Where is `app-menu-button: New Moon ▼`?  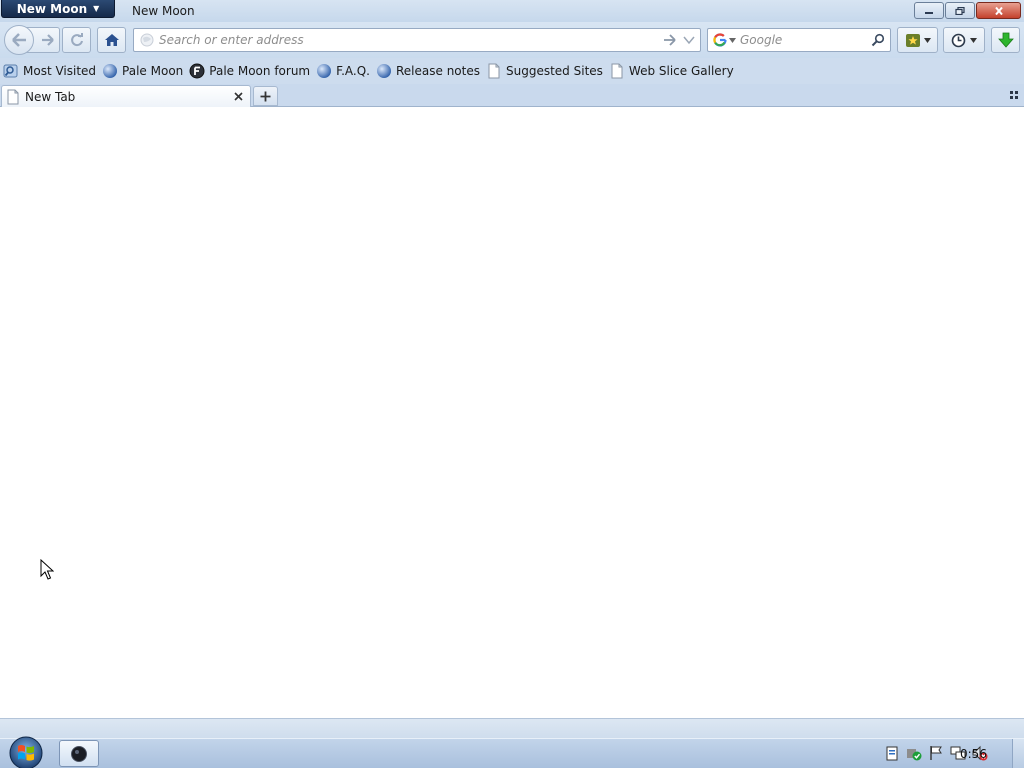
app-menu-button: New Moon ▼ is located at coordinates (58, 9).